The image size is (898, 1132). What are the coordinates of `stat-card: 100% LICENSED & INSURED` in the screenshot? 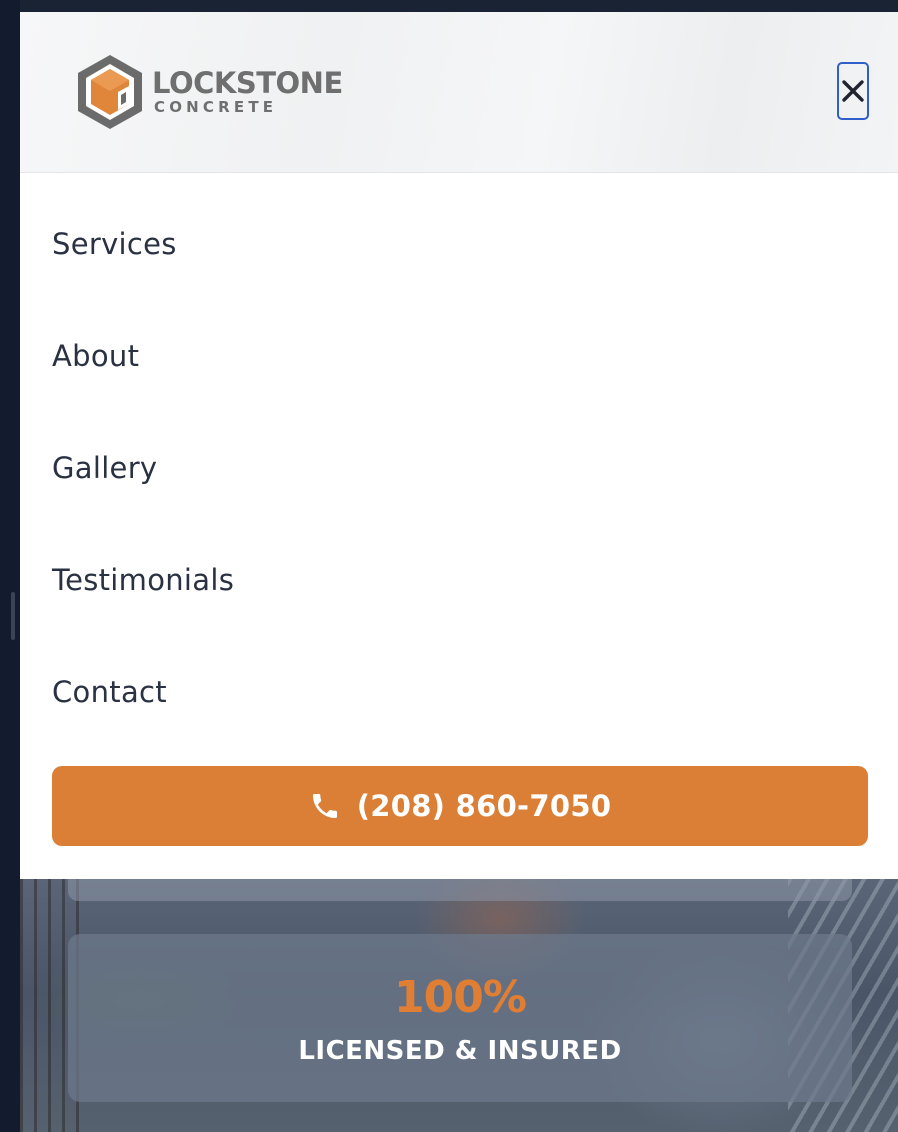 It's located at (460, 1018).